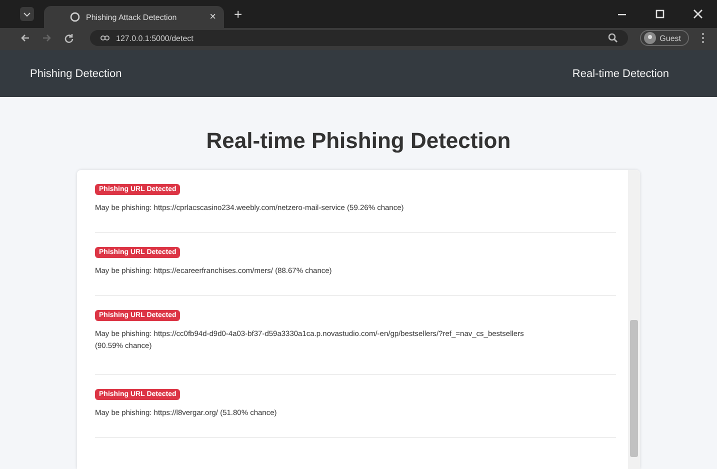 The height and width of the screenshot is (469, 717). What do you see at coordinates (25, 38) in the screenshot?
I see `back-icon` at bounding box center [25, 38].